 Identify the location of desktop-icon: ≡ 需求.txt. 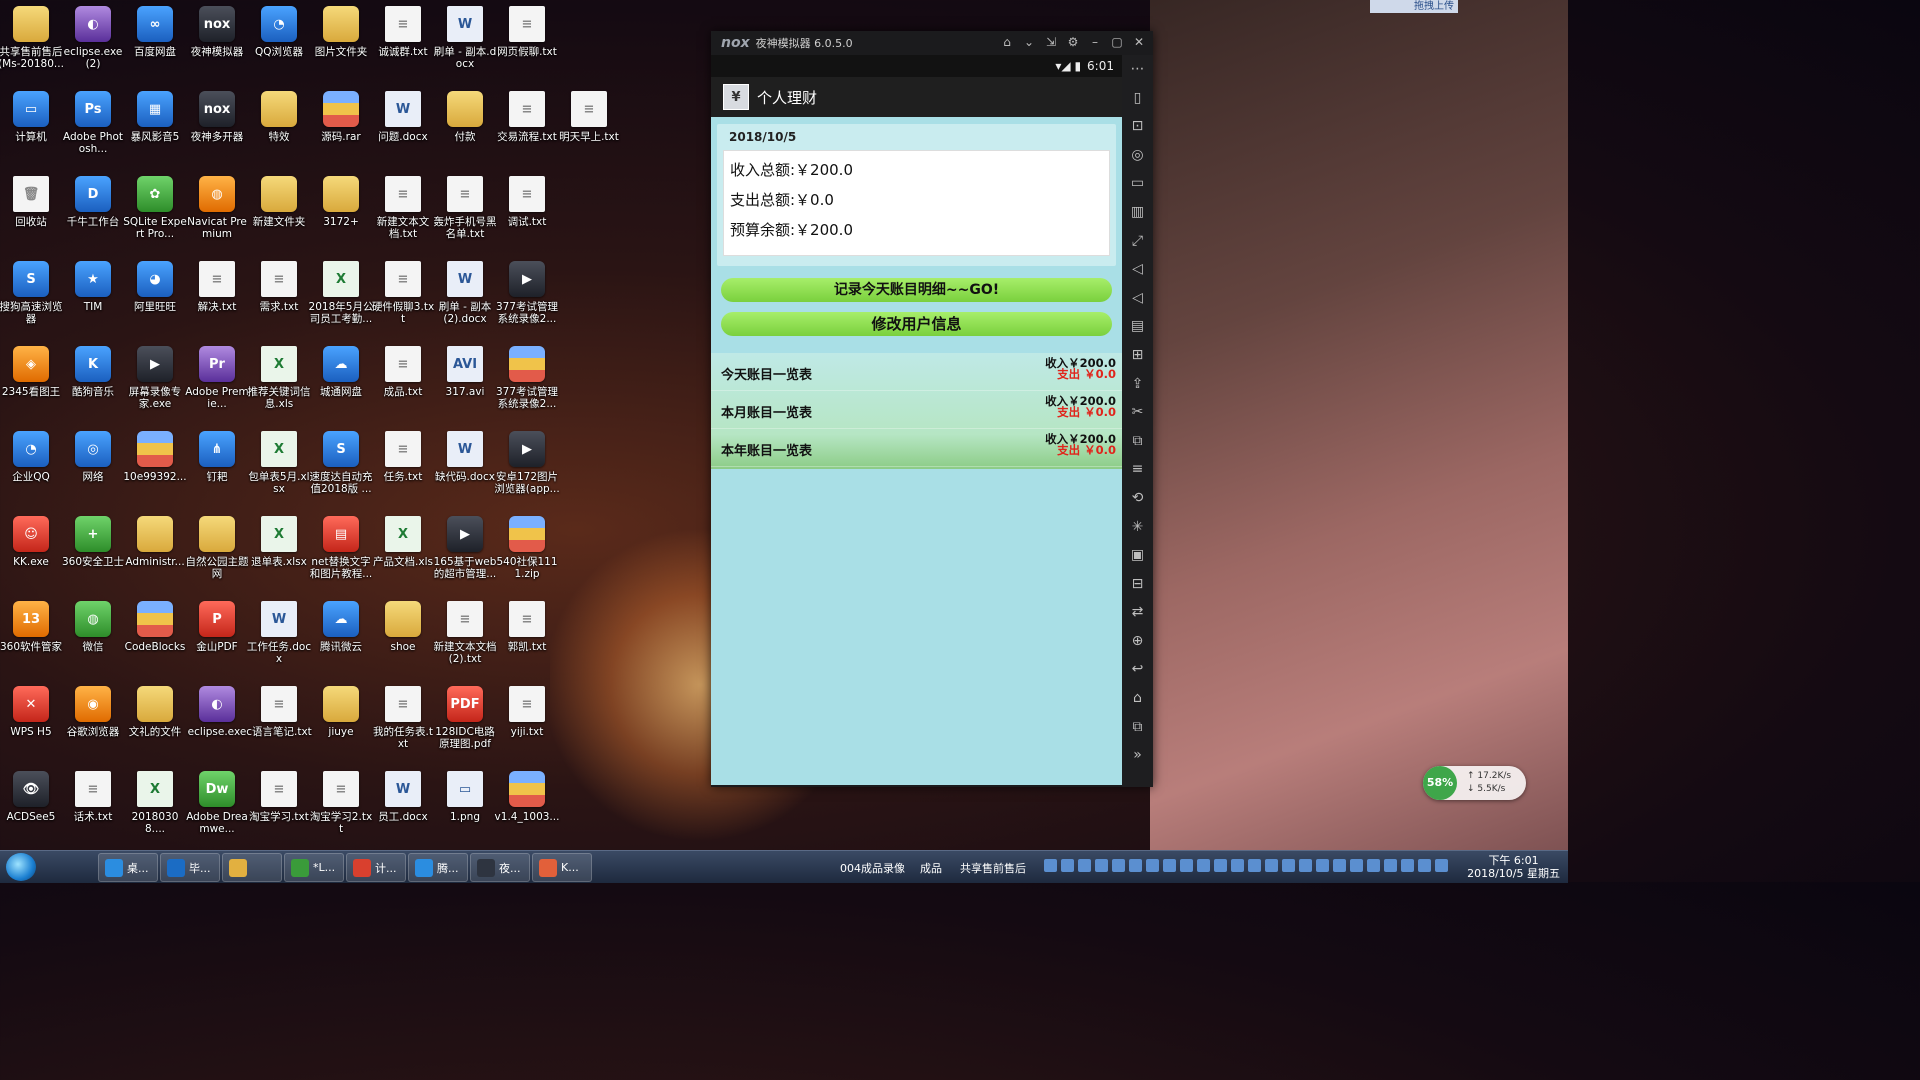
(279, 297).